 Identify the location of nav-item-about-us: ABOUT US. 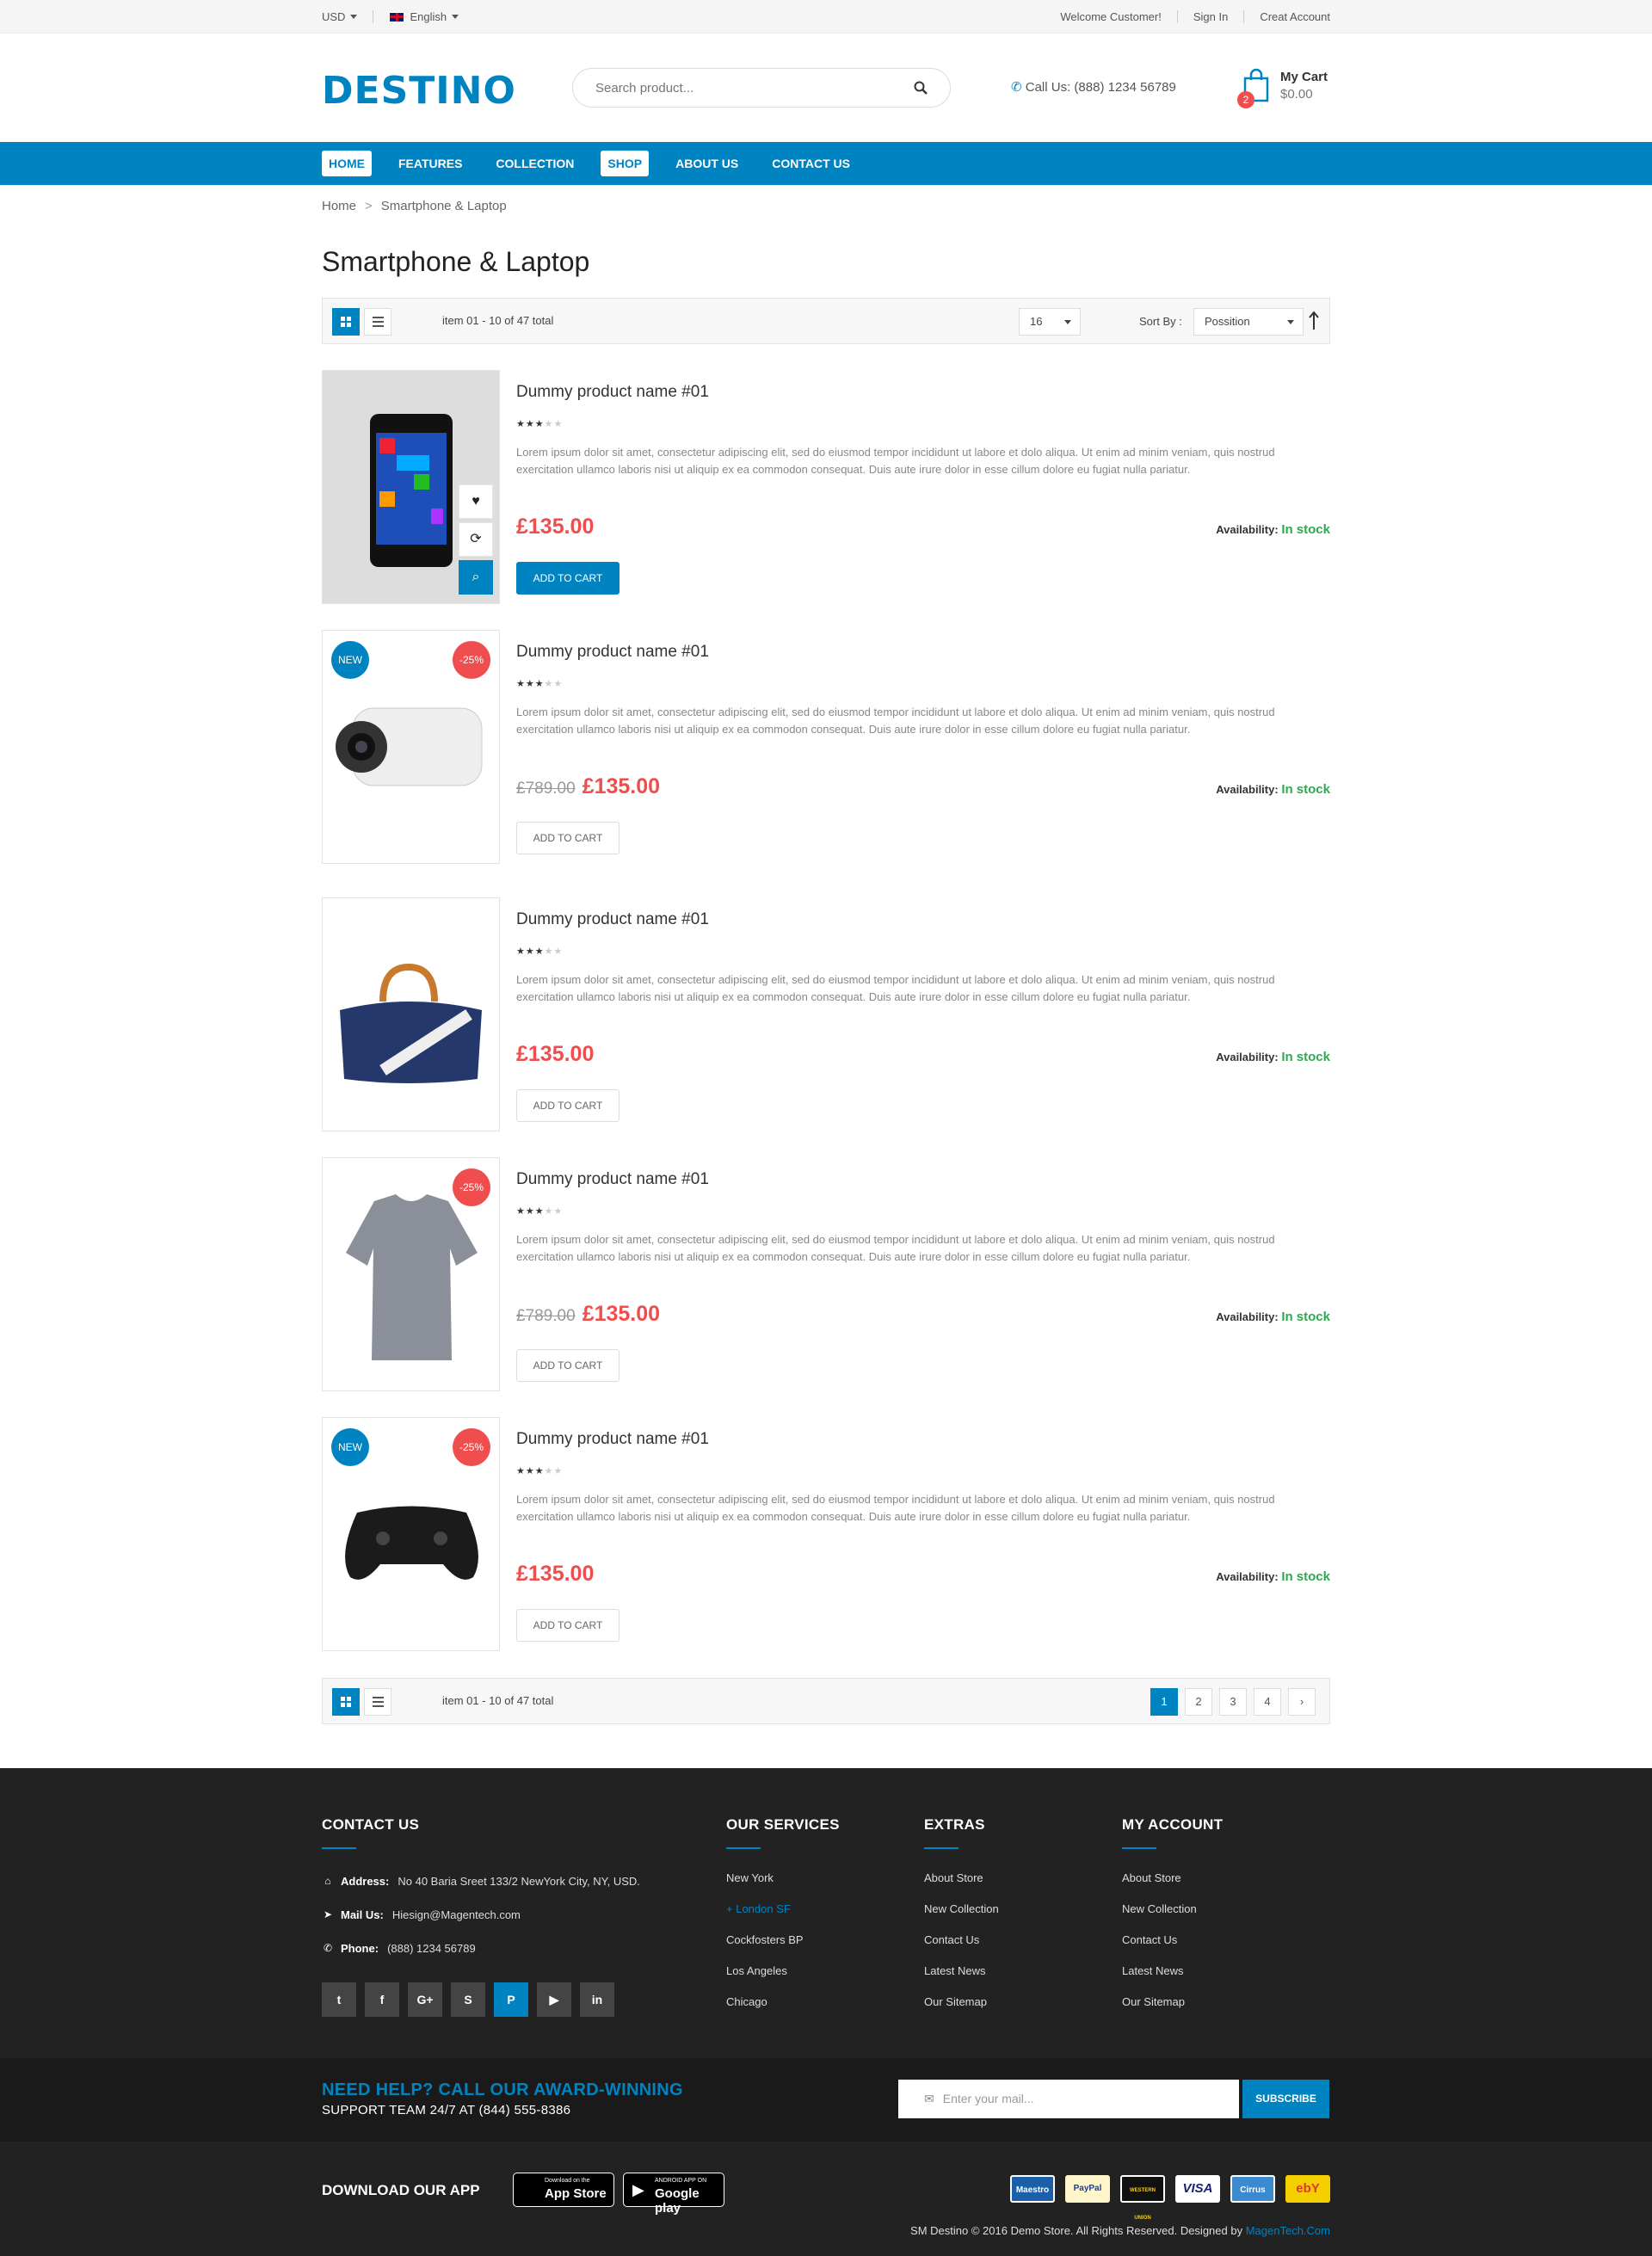
(707, 163).